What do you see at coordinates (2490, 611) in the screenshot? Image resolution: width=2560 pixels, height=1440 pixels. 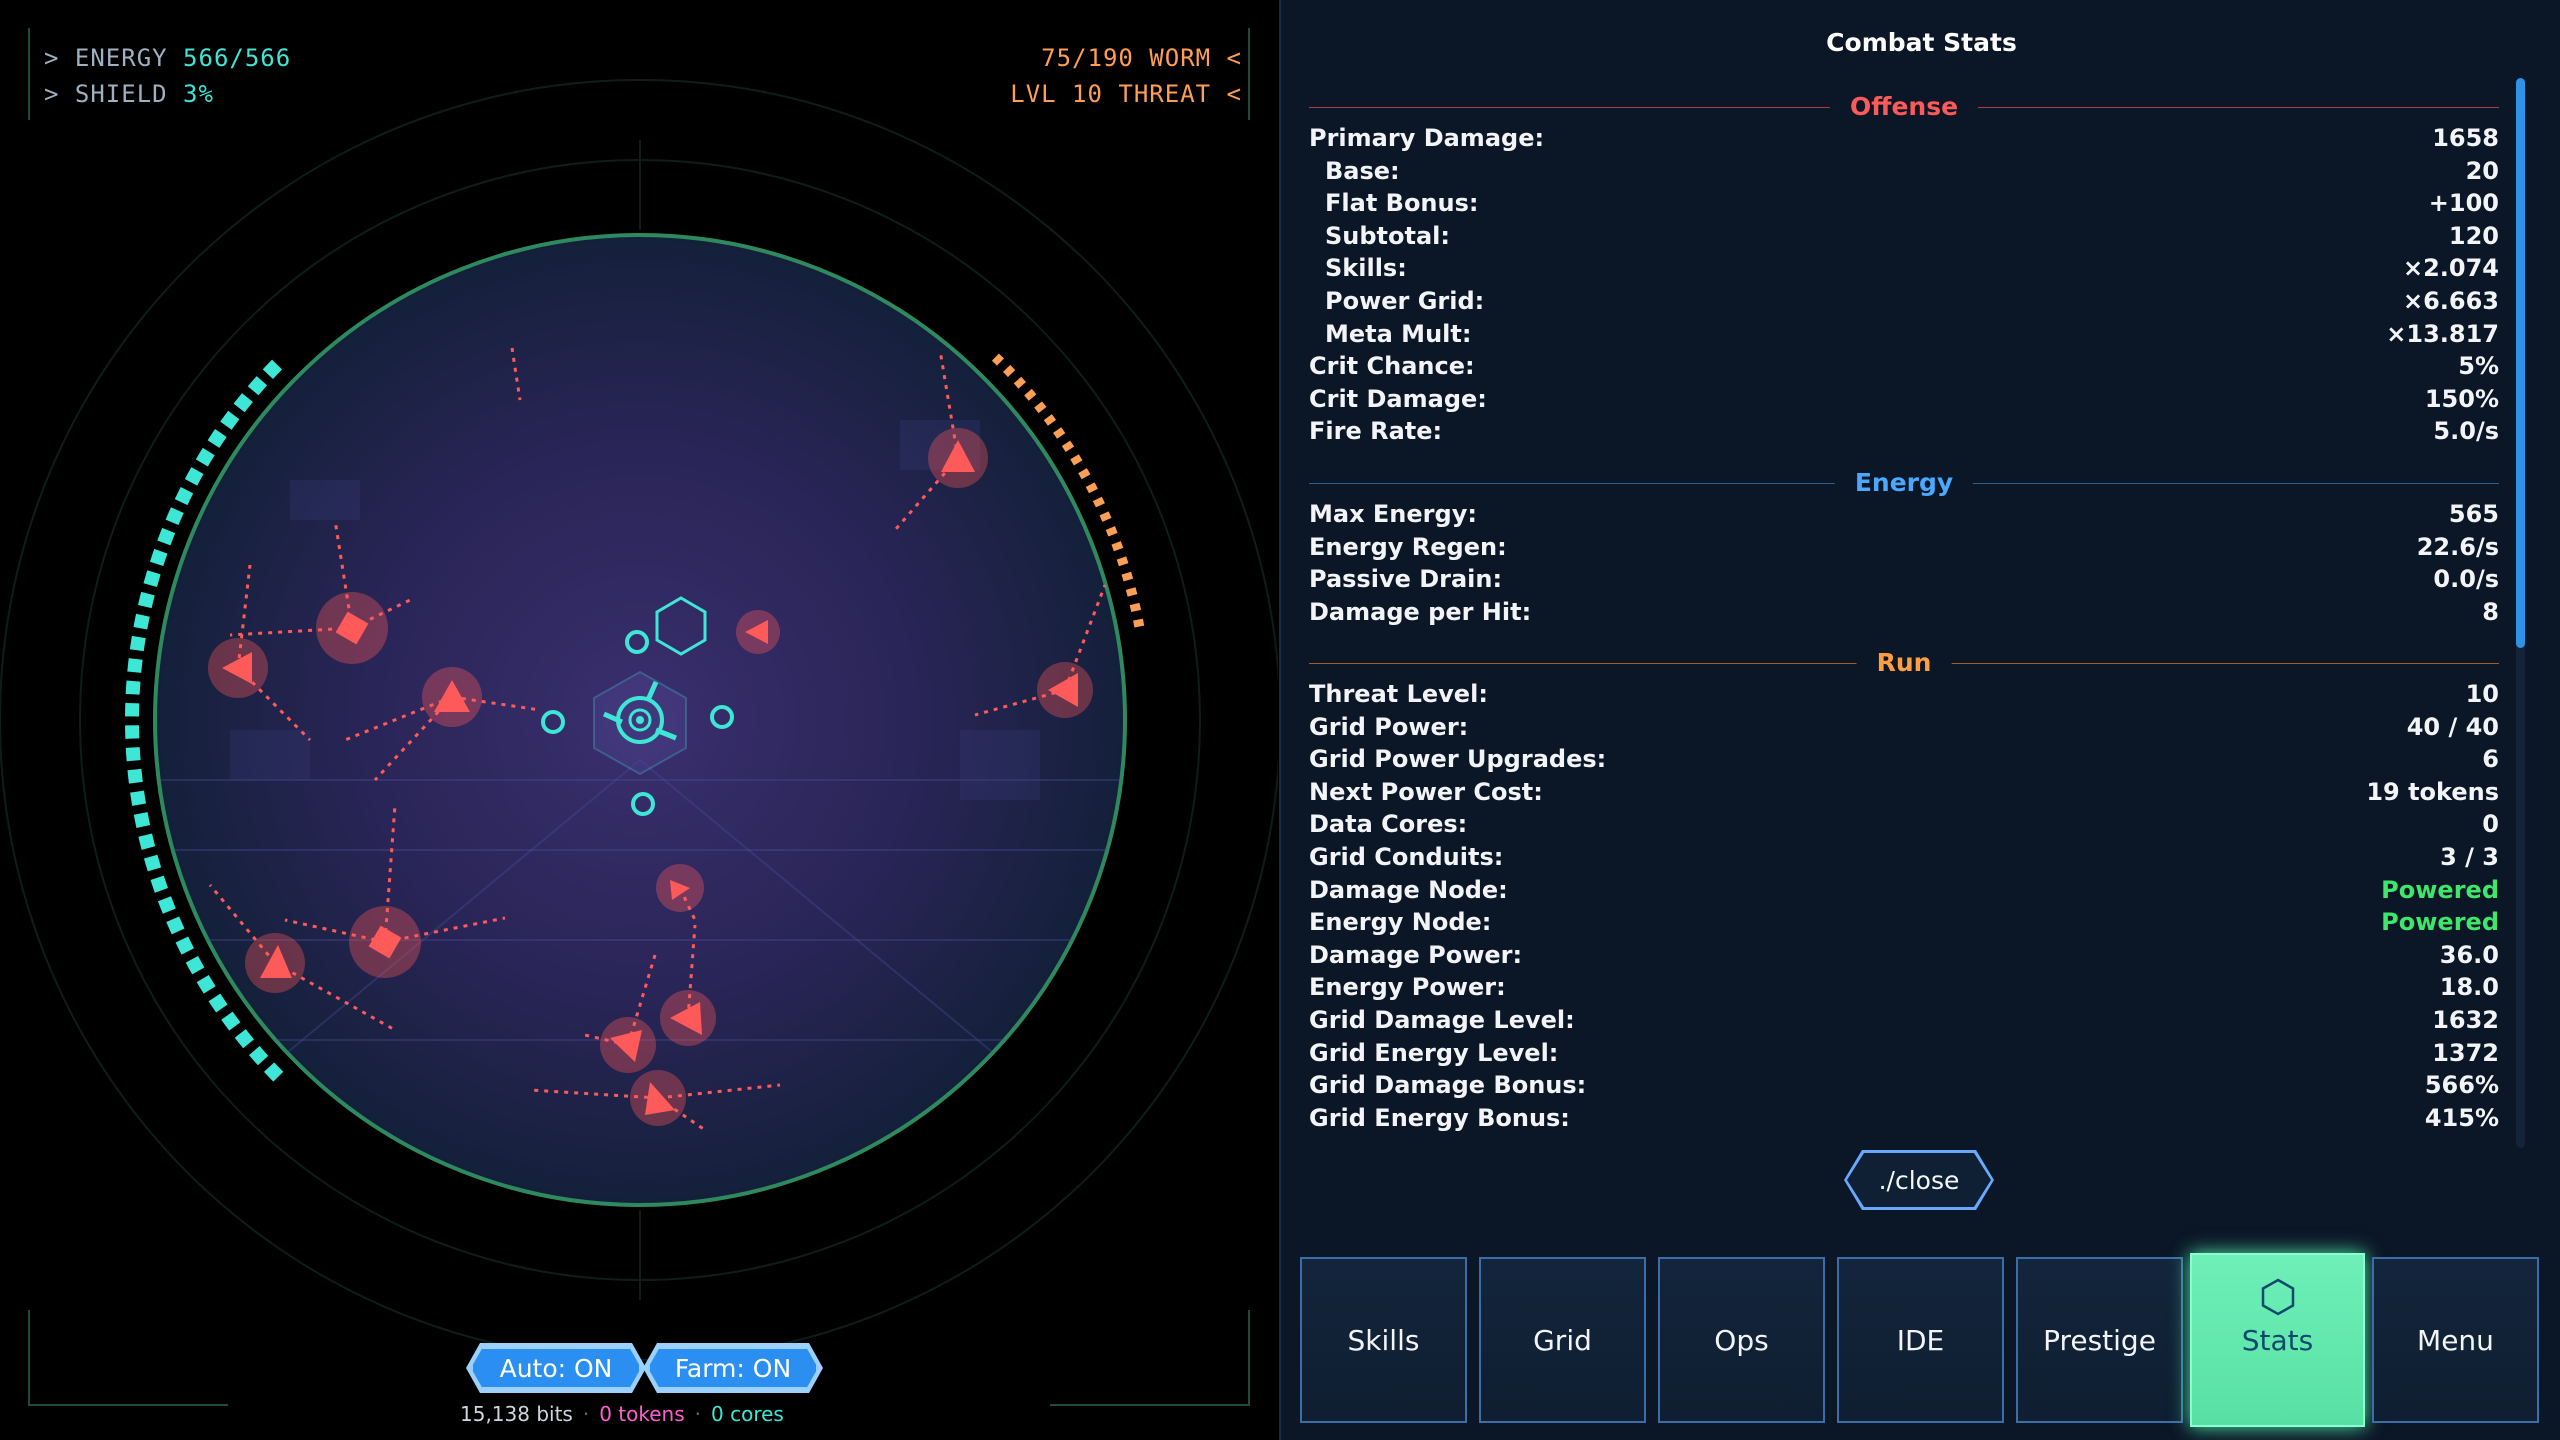 I see `stat-value: 8` at bounding box center [2490, 611].